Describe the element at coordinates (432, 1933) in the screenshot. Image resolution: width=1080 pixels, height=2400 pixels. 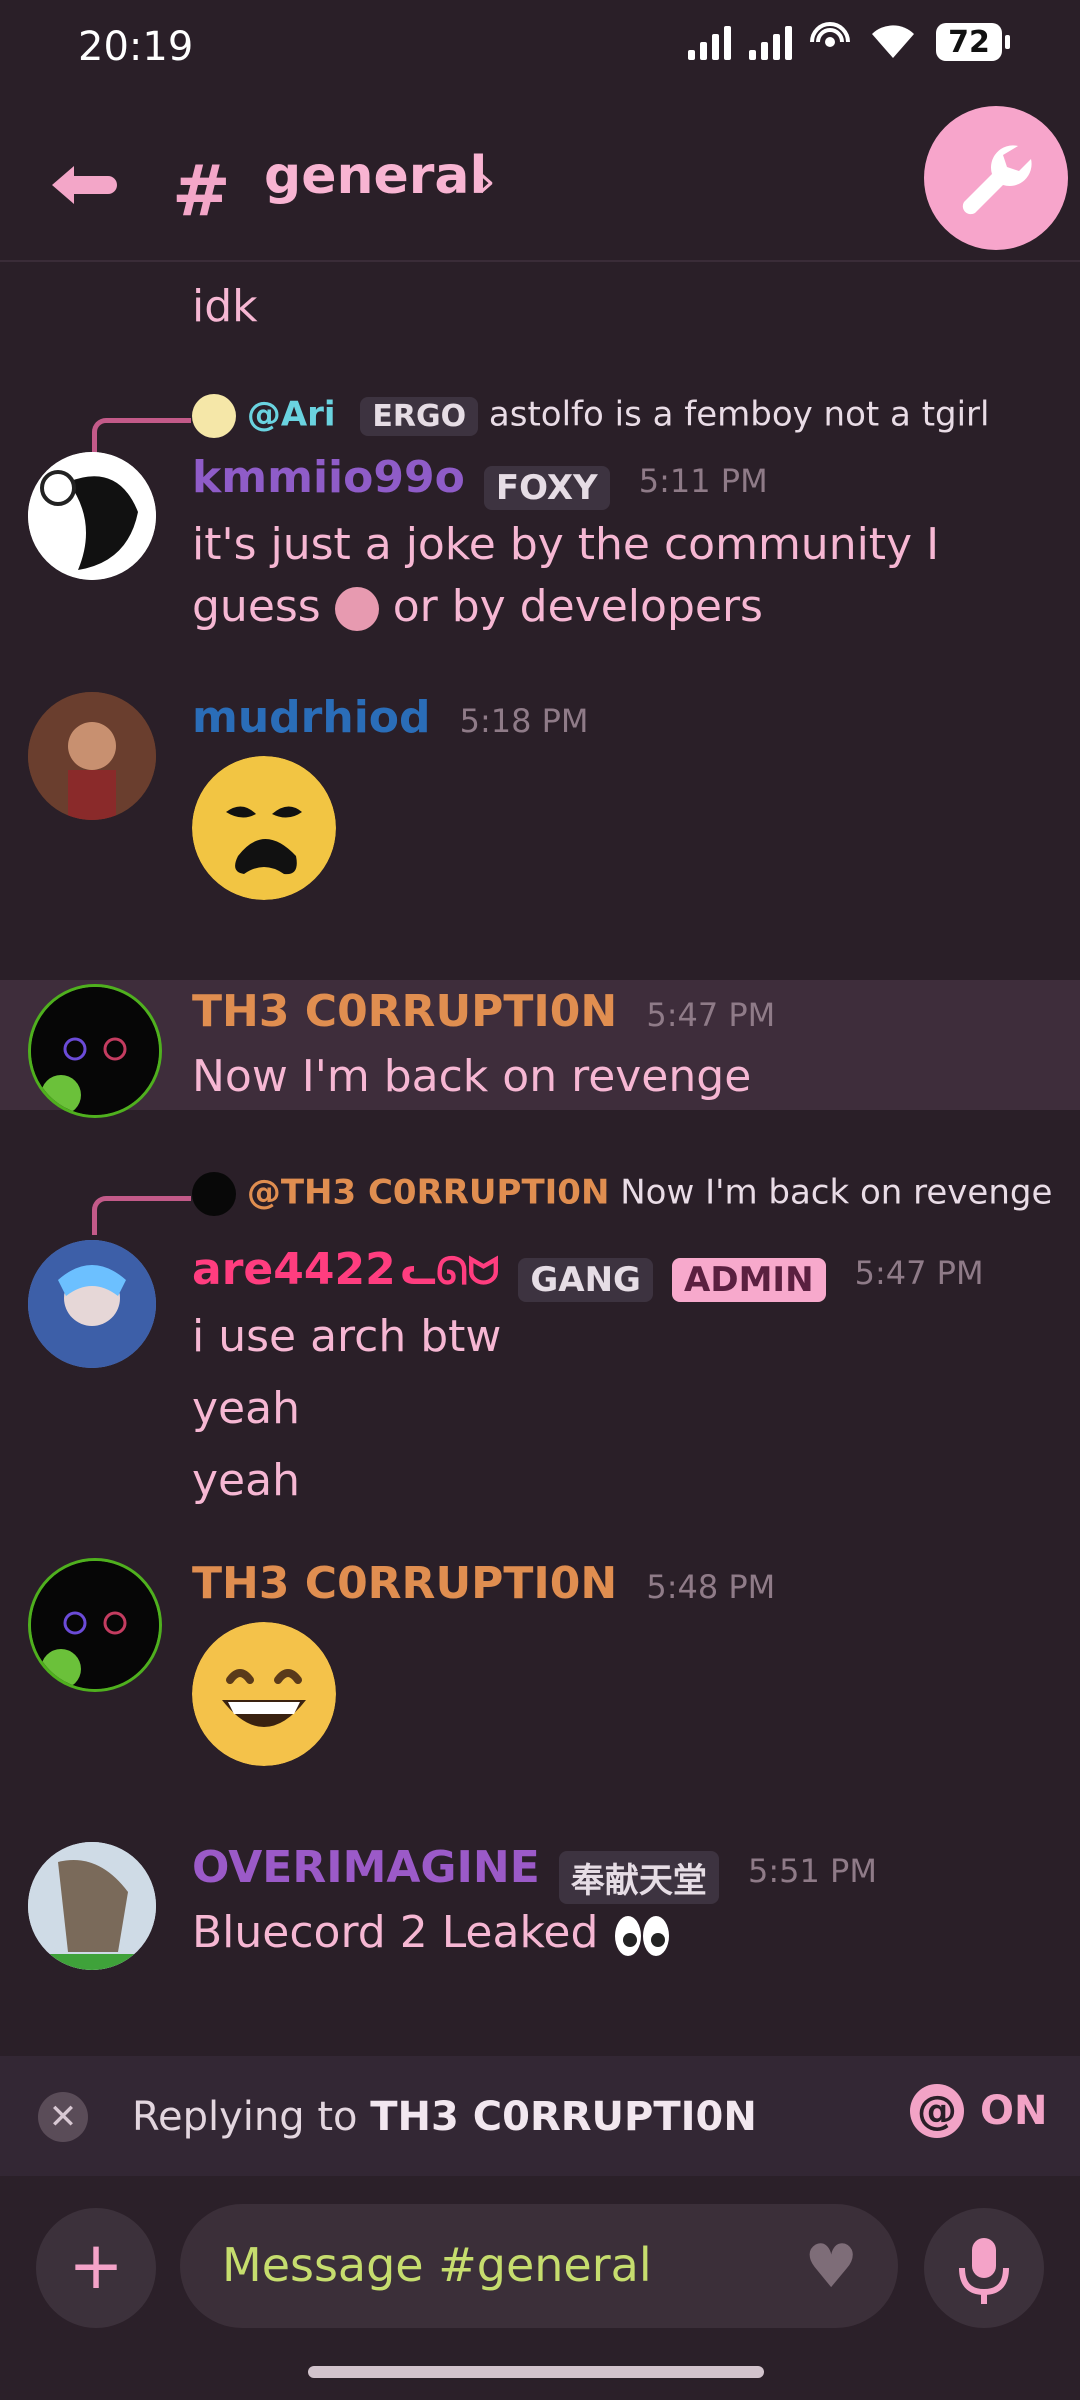
I see `message-text: Bluecord 2 Leaked` at that location.